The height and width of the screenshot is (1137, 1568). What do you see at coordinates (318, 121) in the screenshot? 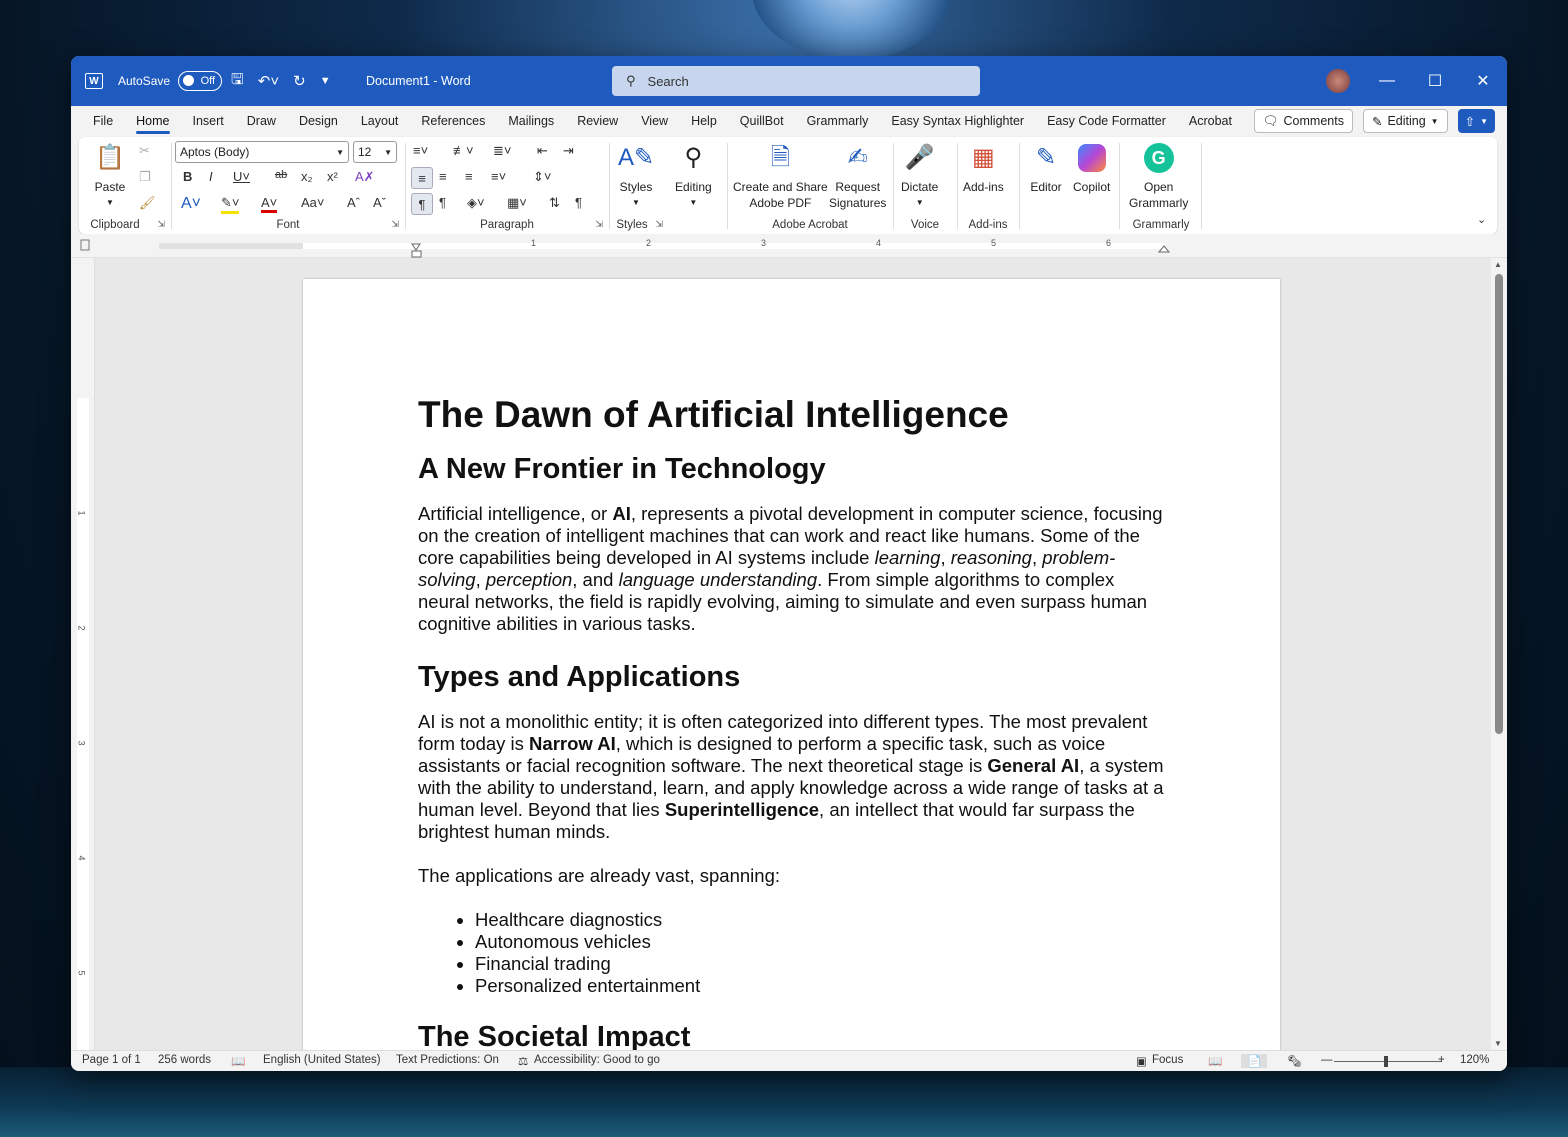
I see `tab-design: Design` at bounding box center [318, 121].